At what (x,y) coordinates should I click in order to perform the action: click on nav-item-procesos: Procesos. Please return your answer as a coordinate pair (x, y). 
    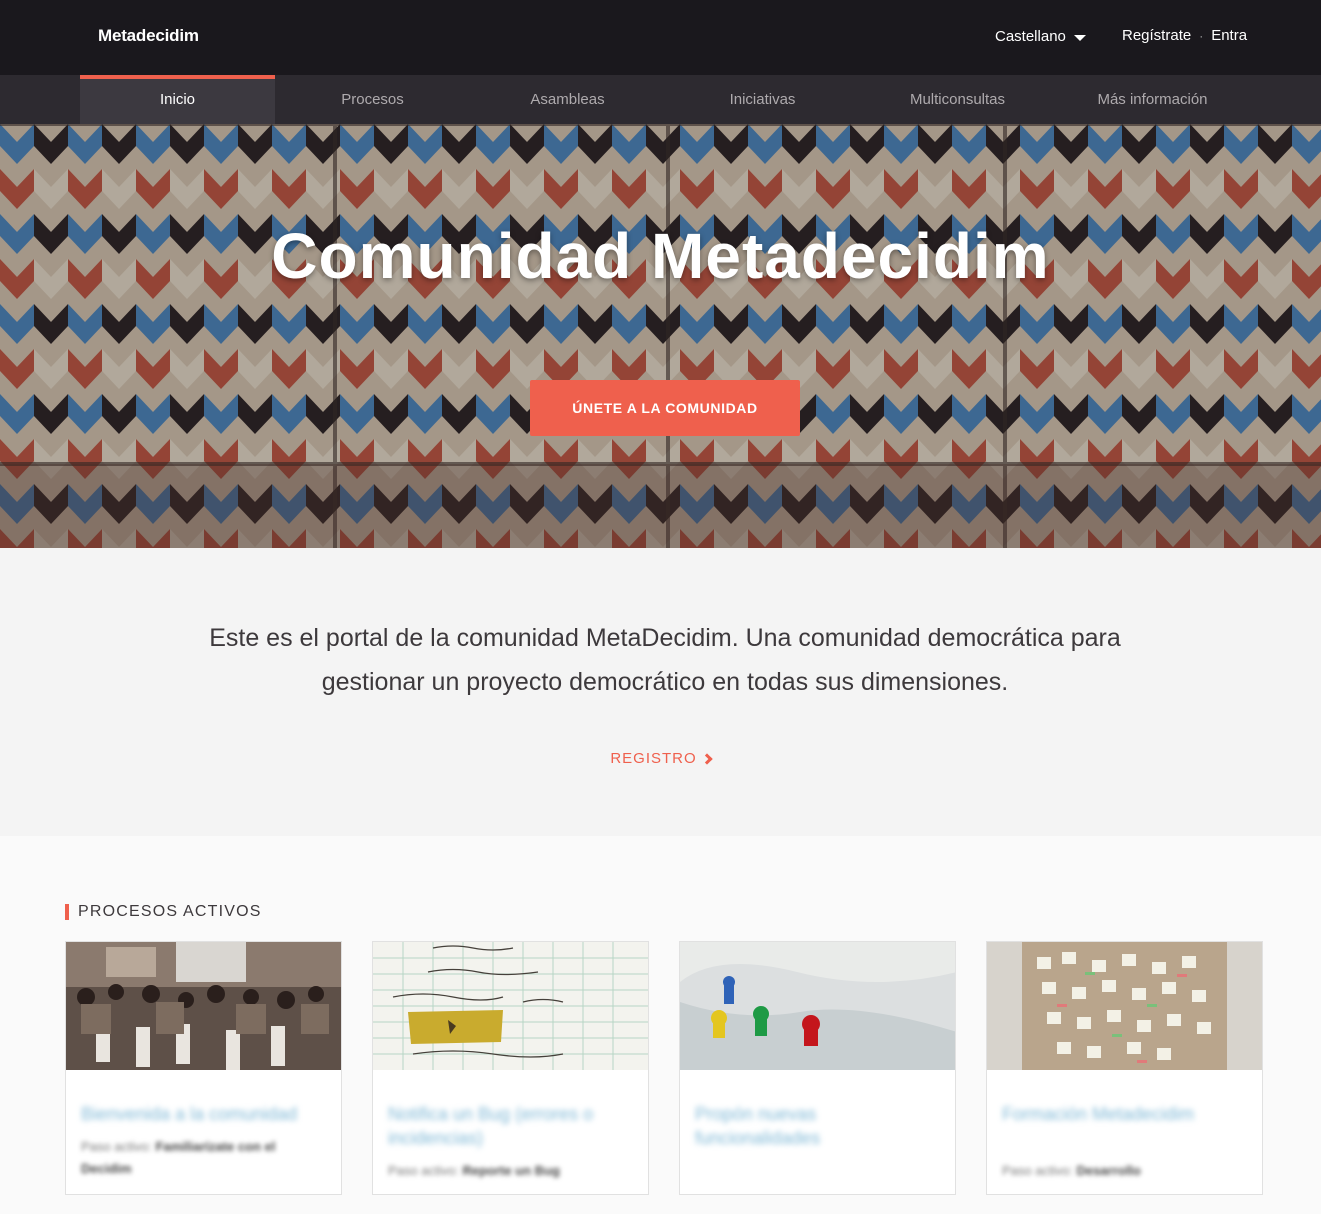
    Looking at the image, I should click on (372, 99).